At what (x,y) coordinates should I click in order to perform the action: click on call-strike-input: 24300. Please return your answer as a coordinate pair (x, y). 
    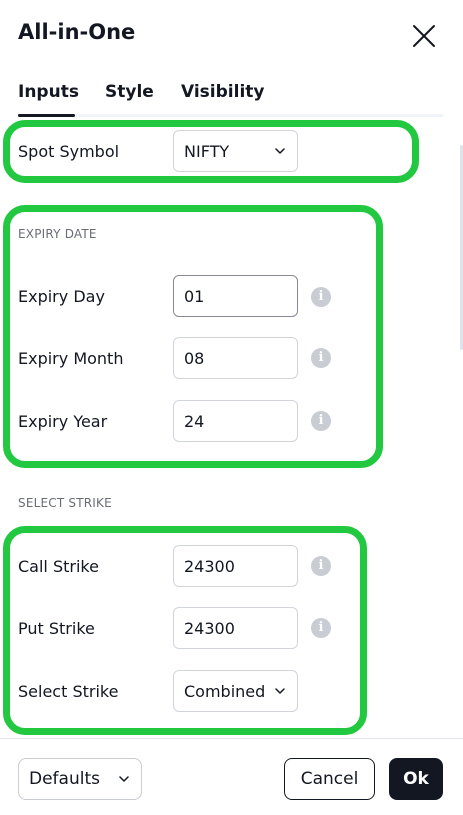
    Looking at the image, I should click on (235, 566).